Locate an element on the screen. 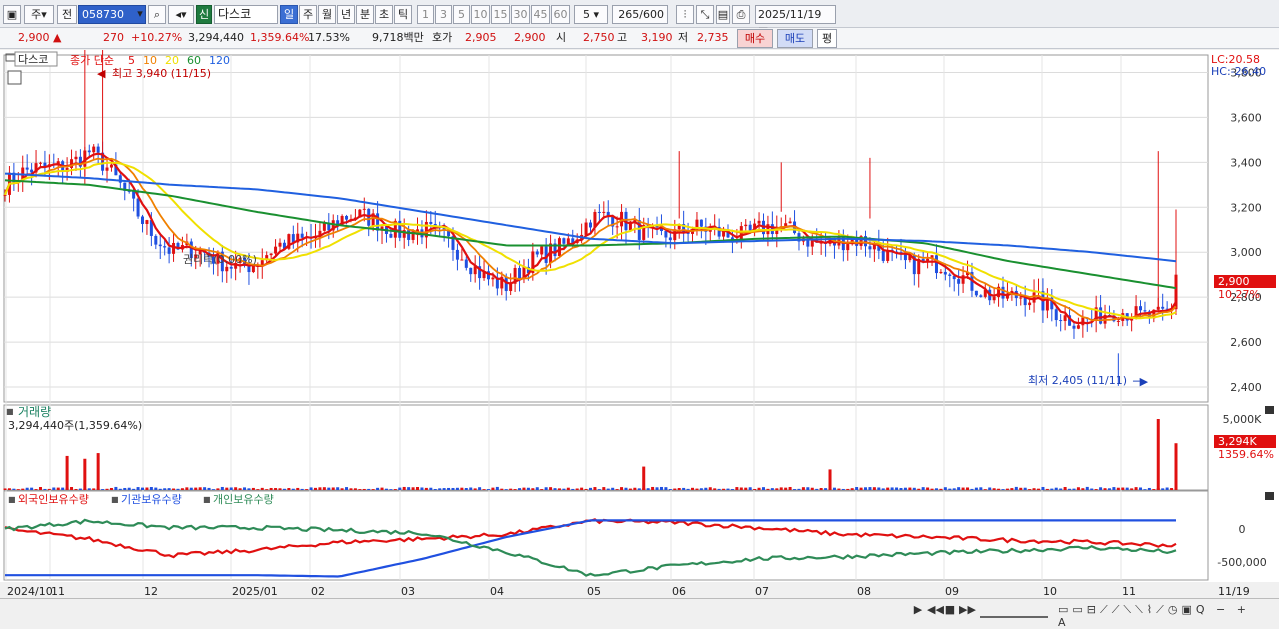  minute-button: 15 is located at coordinates (500, 14).